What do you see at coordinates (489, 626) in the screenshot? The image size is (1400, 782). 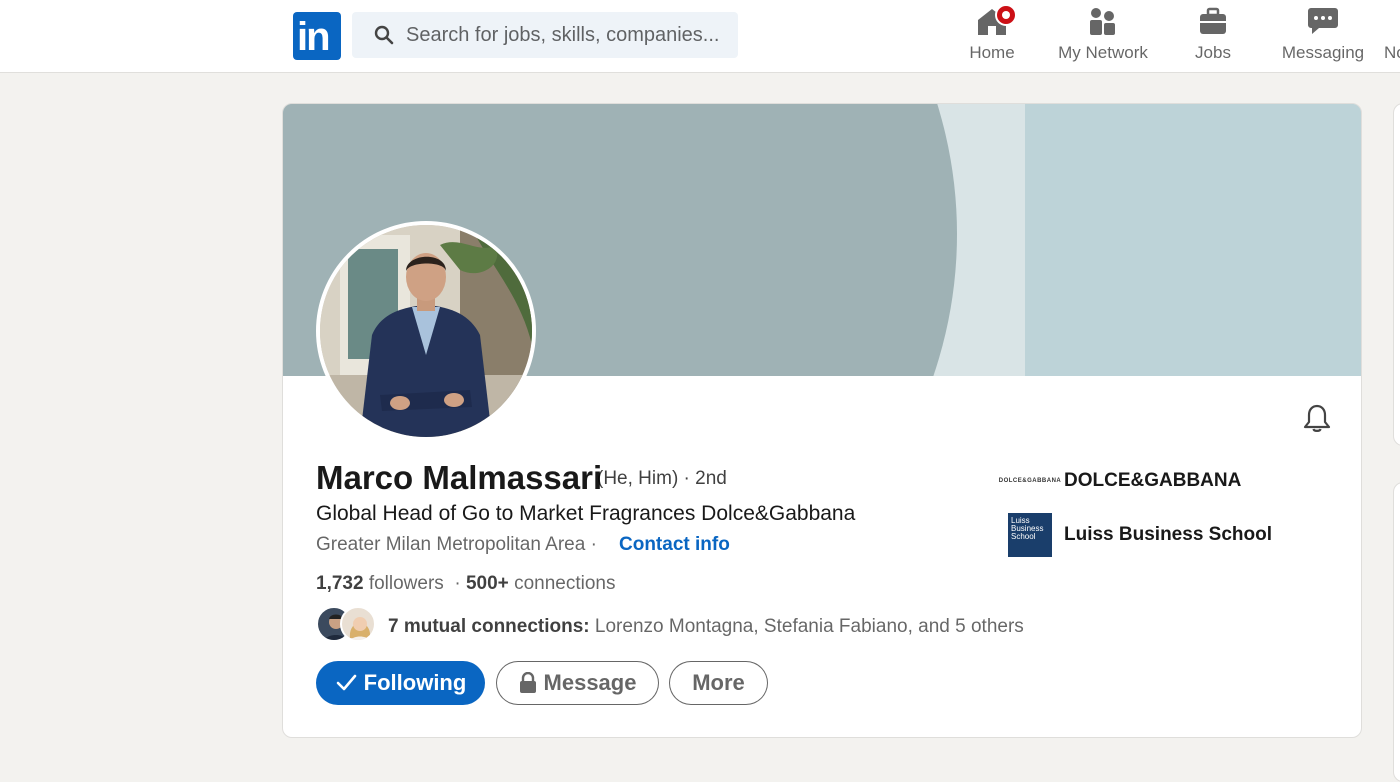 I see `mutual-count: 7 mutual connections:` at bounding box center [489, 626].